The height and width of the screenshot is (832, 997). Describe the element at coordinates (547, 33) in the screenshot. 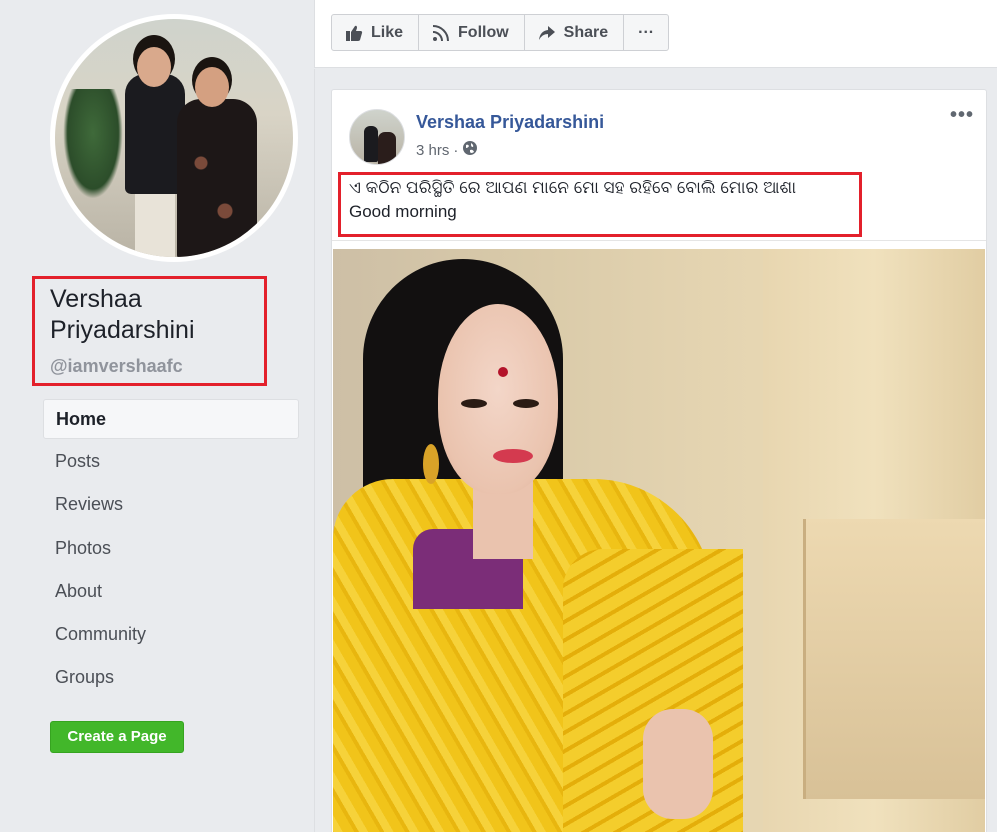

I see `share-arrow-icon` at that location.